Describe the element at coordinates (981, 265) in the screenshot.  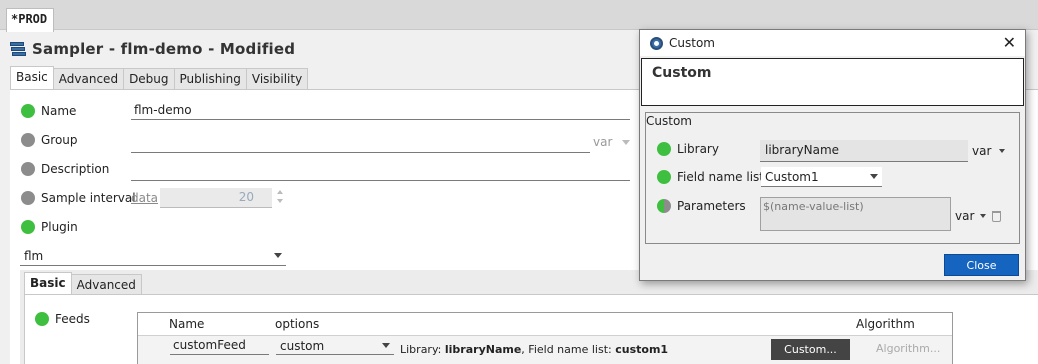
I see `close-button: Close` at that location.